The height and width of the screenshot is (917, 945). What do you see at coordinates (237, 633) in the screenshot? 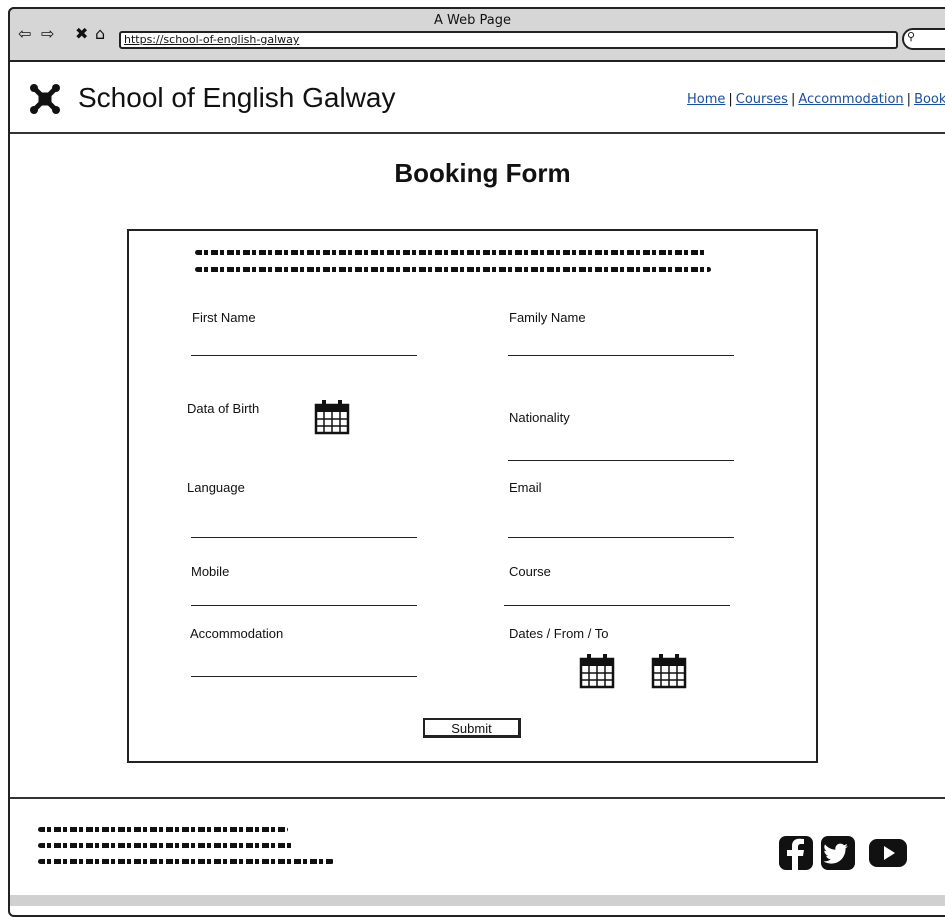
I see `accommodation-label: Accommodation` at bounding box center [237, 633].